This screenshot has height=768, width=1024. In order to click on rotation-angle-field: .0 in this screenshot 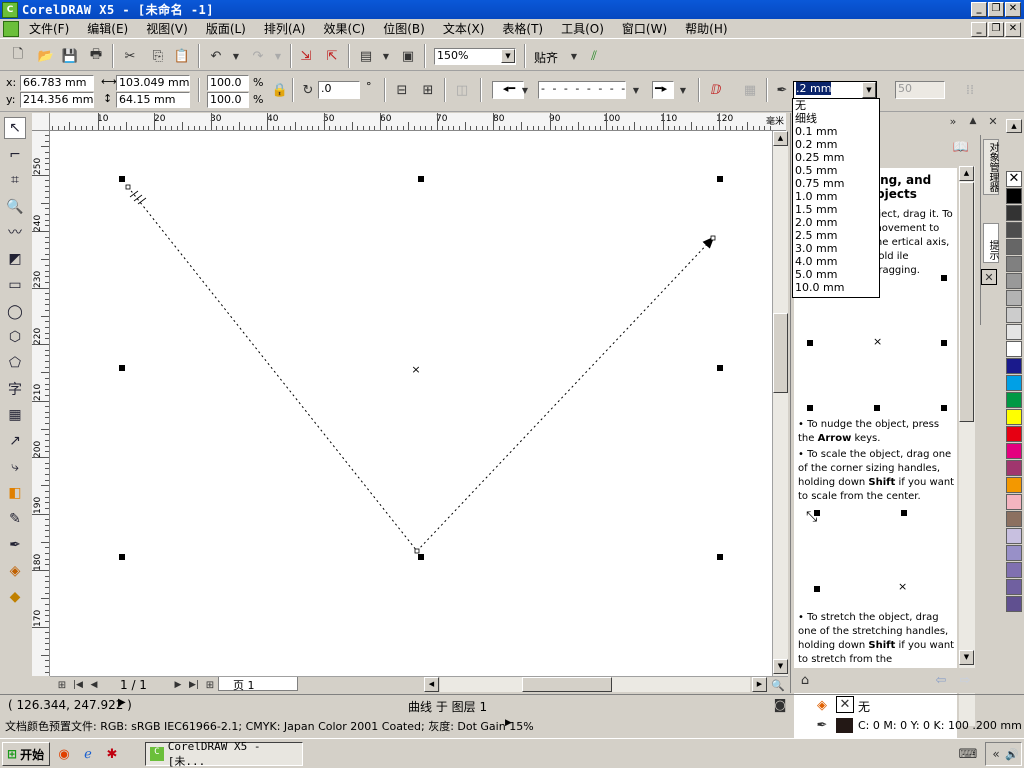, I will do `click(339, 90)`.